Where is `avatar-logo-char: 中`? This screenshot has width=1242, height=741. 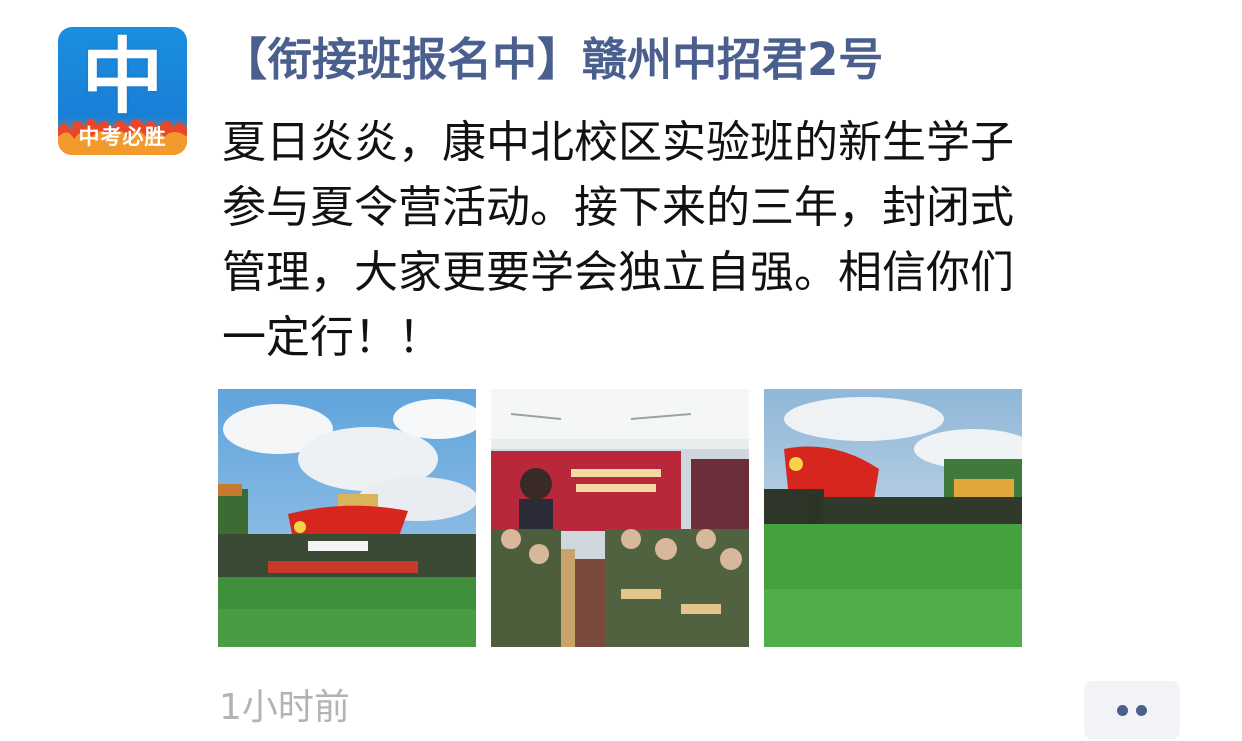
avatar-logo-char: 中 is located at coordinates (122, 77).